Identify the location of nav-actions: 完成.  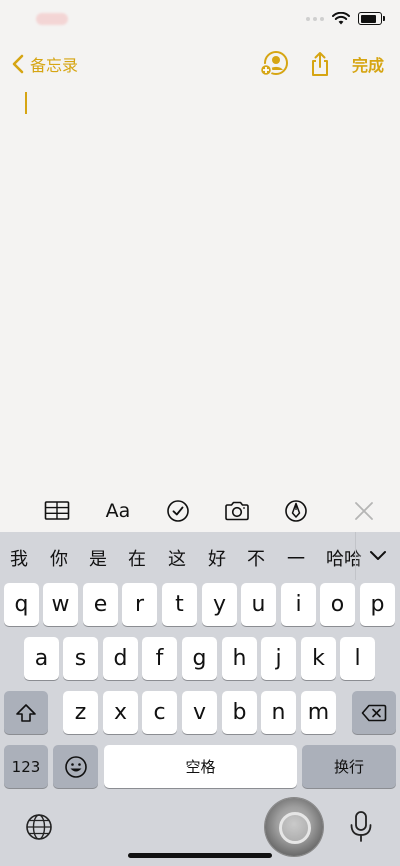
(321, 64).